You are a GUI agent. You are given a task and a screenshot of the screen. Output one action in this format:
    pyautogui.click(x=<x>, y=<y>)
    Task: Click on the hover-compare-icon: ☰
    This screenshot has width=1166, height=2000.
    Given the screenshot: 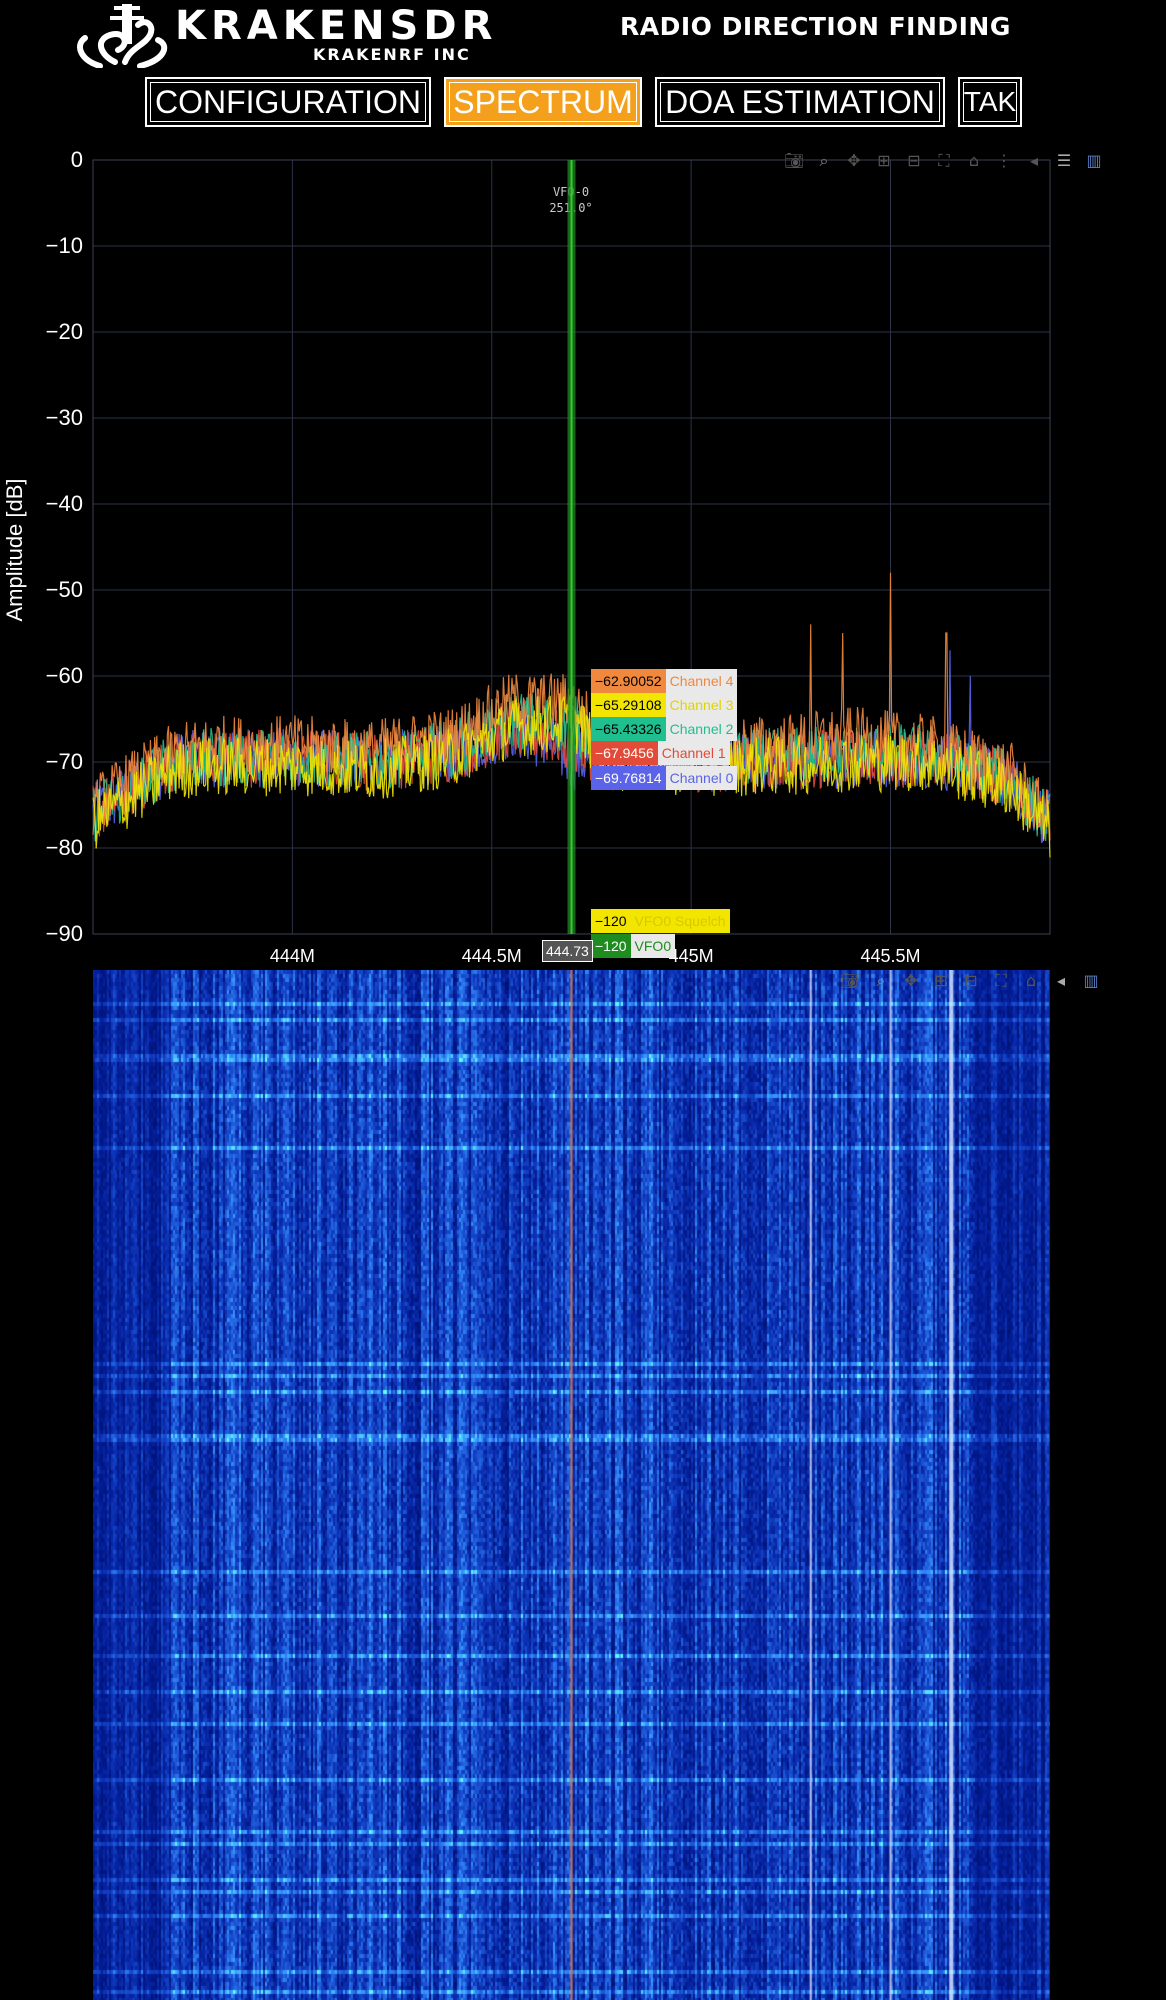 What is the action you would take?
    pyautogui.click(x=1064, y=161)
    